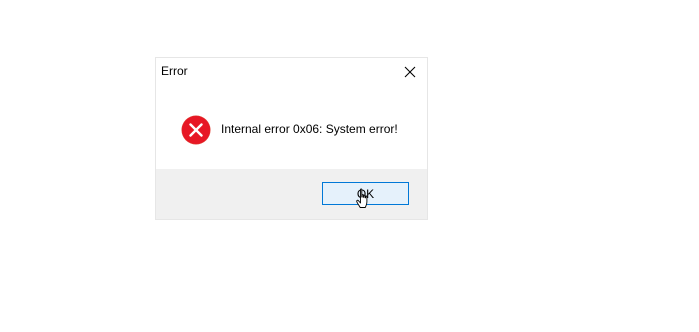 The height and width of the screenshot is (332, 699). I want to click on dialog-content: Internal error 0x06: System error!, so click(291, 128).